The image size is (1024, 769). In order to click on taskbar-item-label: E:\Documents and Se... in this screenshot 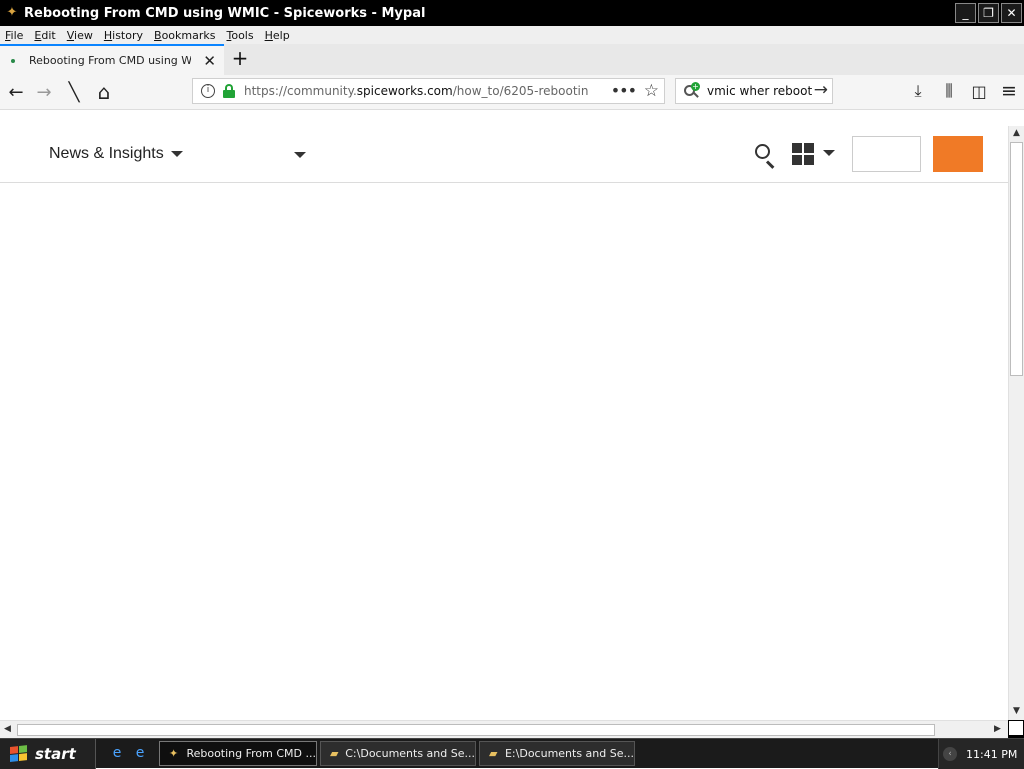, I will do `click(569, 753)`.